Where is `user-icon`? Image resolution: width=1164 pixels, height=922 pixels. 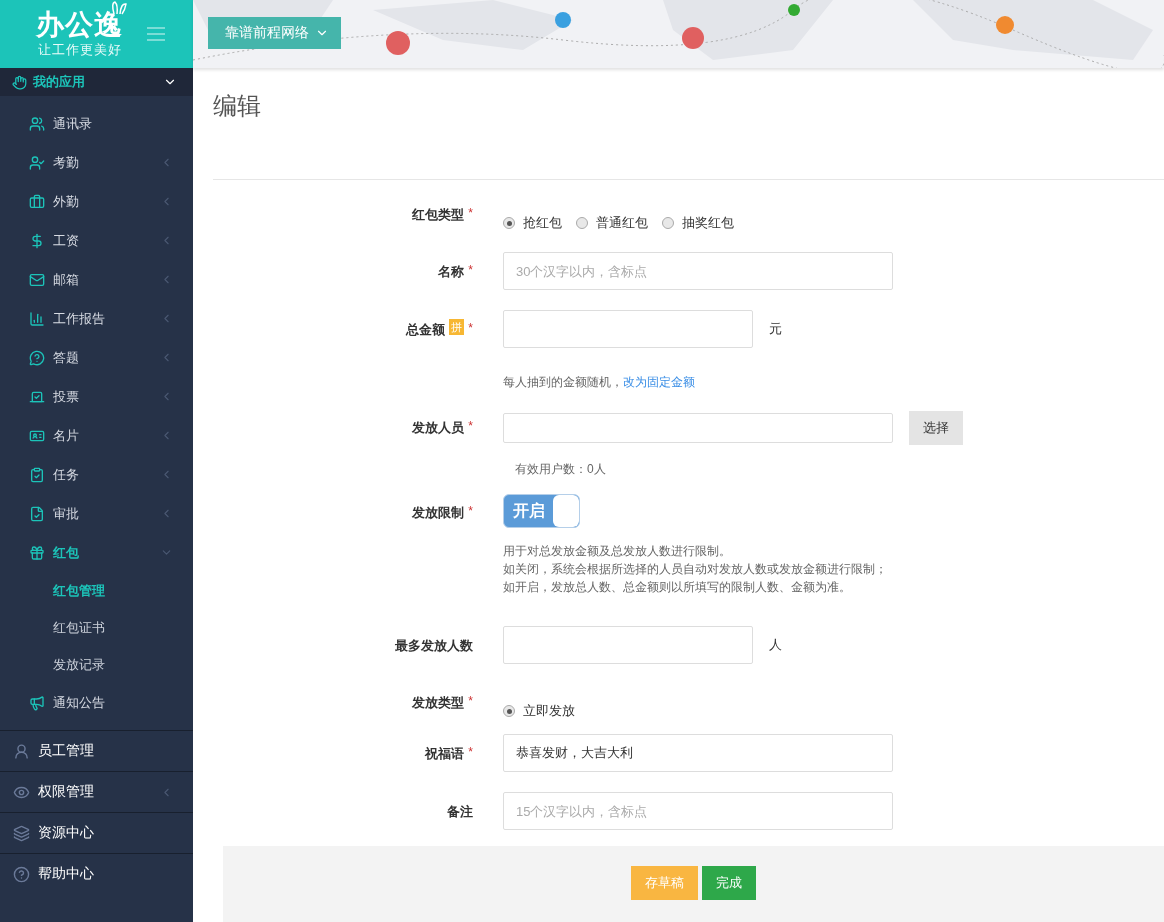 user-icon is located at coordinates (21, 751).